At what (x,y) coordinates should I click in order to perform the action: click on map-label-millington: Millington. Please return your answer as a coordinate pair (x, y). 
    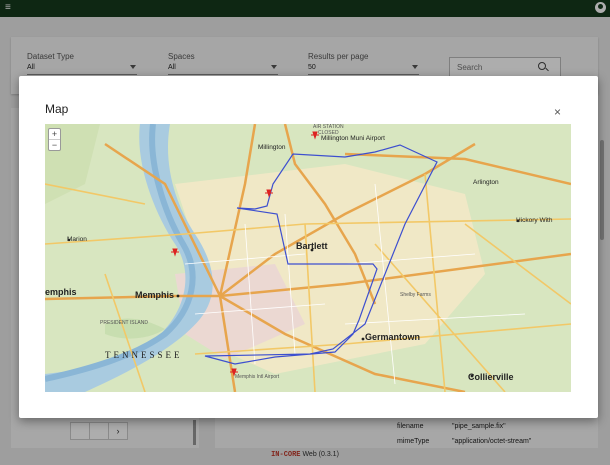
    Looking at the image, I should click on (272, 147).